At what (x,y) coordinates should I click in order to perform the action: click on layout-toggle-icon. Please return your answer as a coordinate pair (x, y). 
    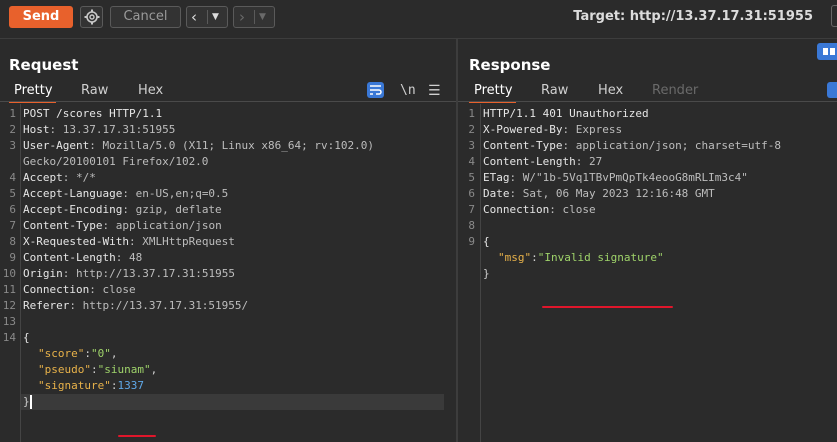
    Looking at the image, I should click on (827, 51).